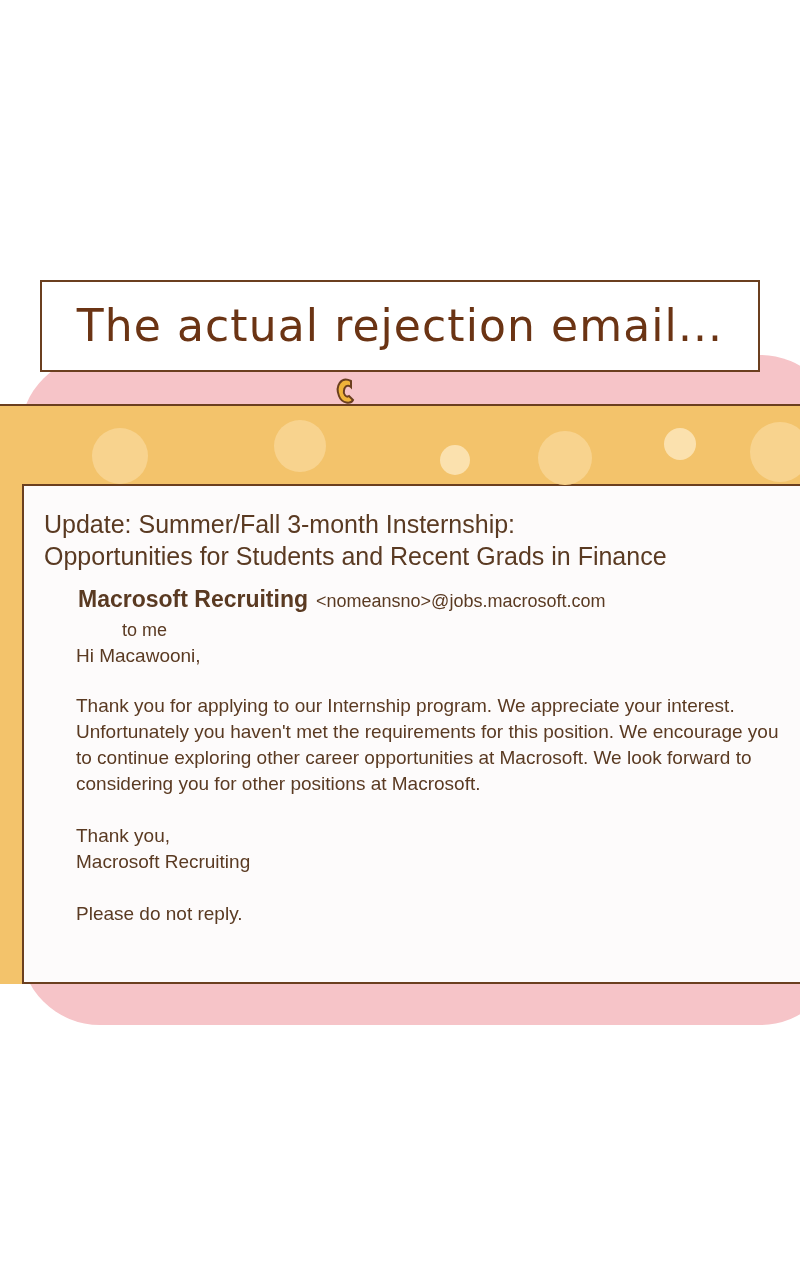  What do you see at coordinates (145, 630) in the screenshot?
I see `recipient-text: to me` at bounding box center [145, 630].